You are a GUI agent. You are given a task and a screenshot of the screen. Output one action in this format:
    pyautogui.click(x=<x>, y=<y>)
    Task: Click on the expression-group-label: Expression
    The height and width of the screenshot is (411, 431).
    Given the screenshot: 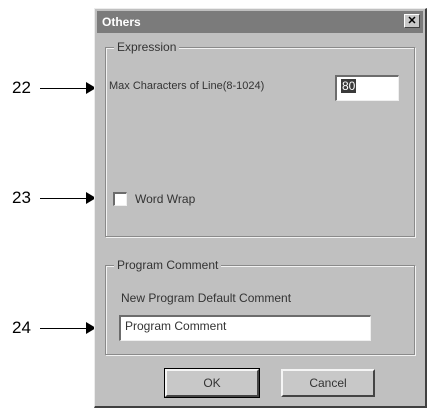 What is the action you would take?
    pyautogui.click(x=147, y=47)
    